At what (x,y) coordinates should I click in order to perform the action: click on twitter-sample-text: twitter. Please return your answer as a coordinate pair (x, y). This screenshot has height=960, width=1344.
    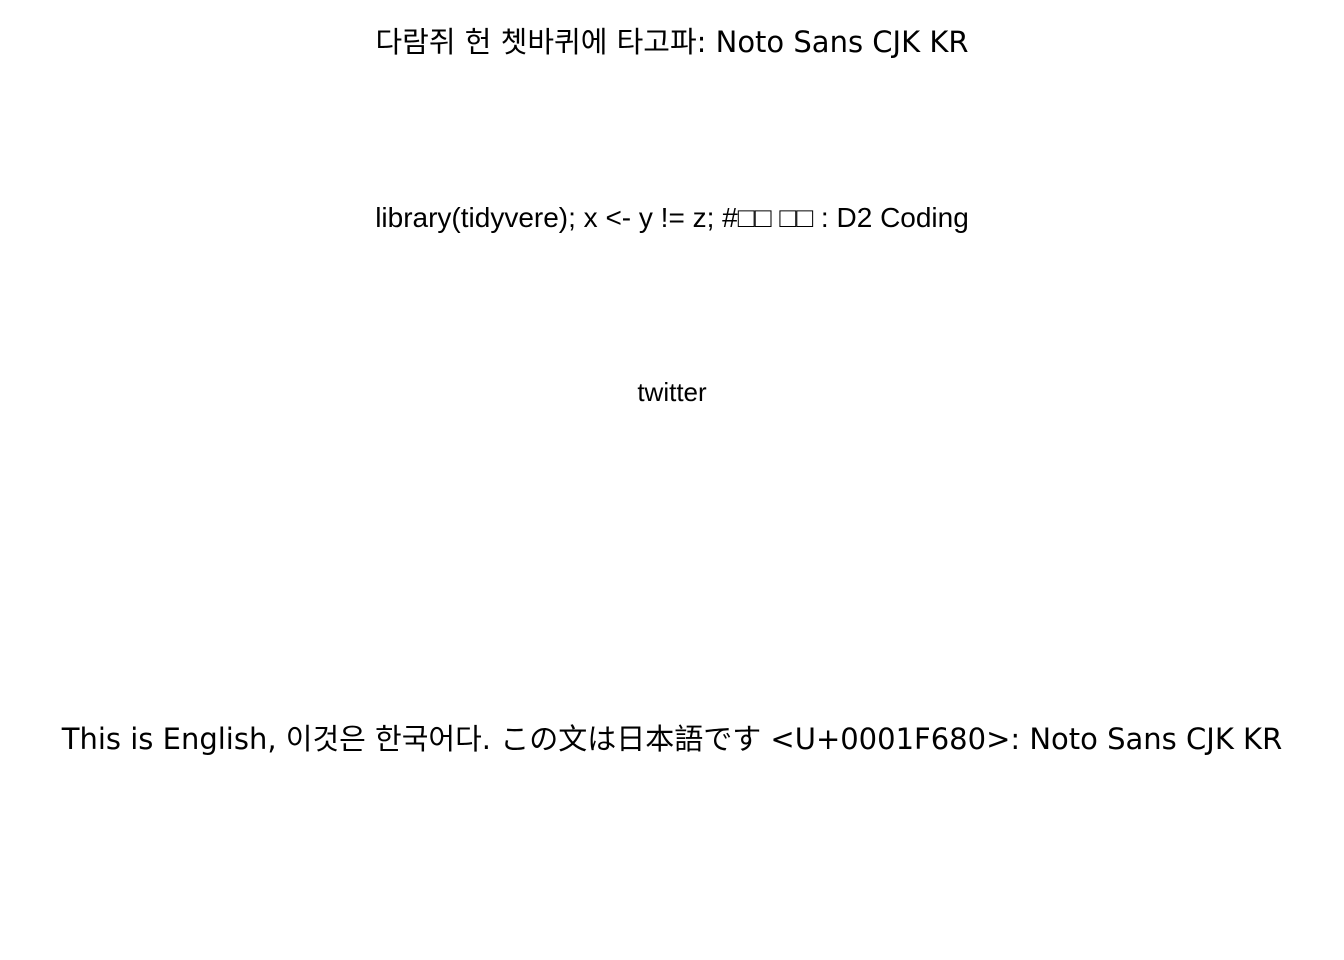
    Looking at the image, I should click on (672, 392).